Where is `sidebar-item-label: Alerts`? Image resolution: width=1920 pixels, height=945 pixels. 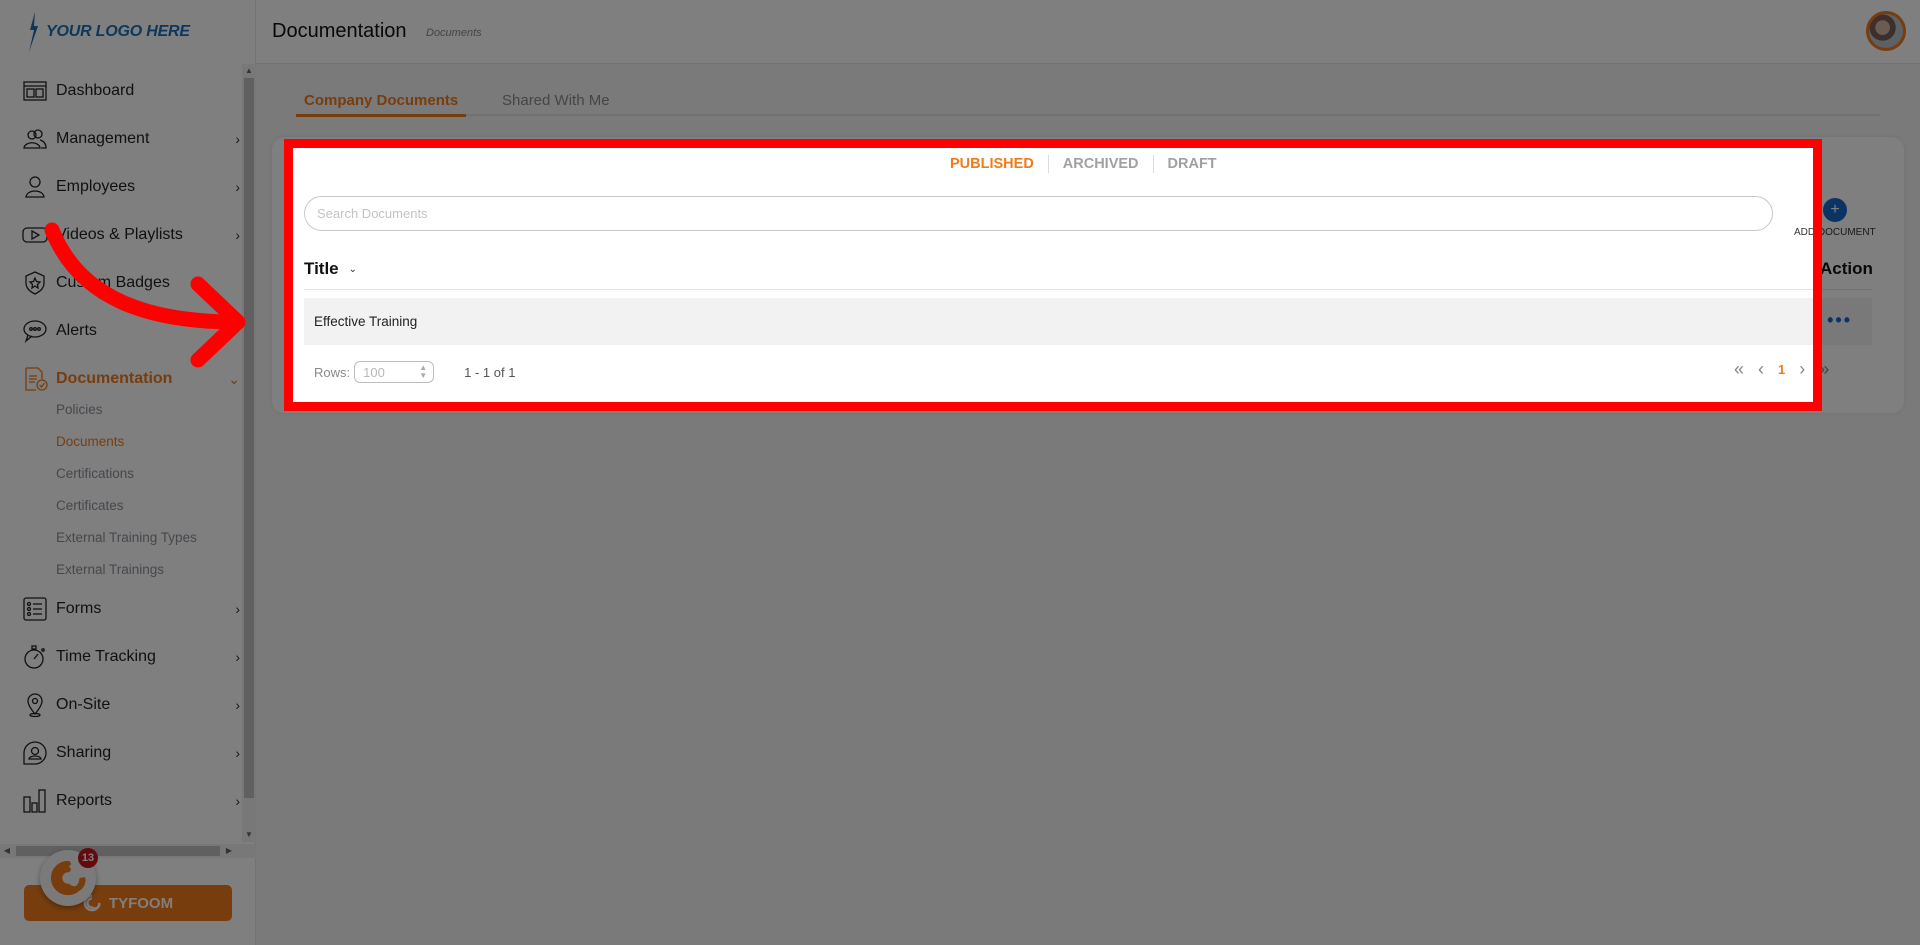
sidebar-item-label: Alerts is located at coordinates (76, 330).